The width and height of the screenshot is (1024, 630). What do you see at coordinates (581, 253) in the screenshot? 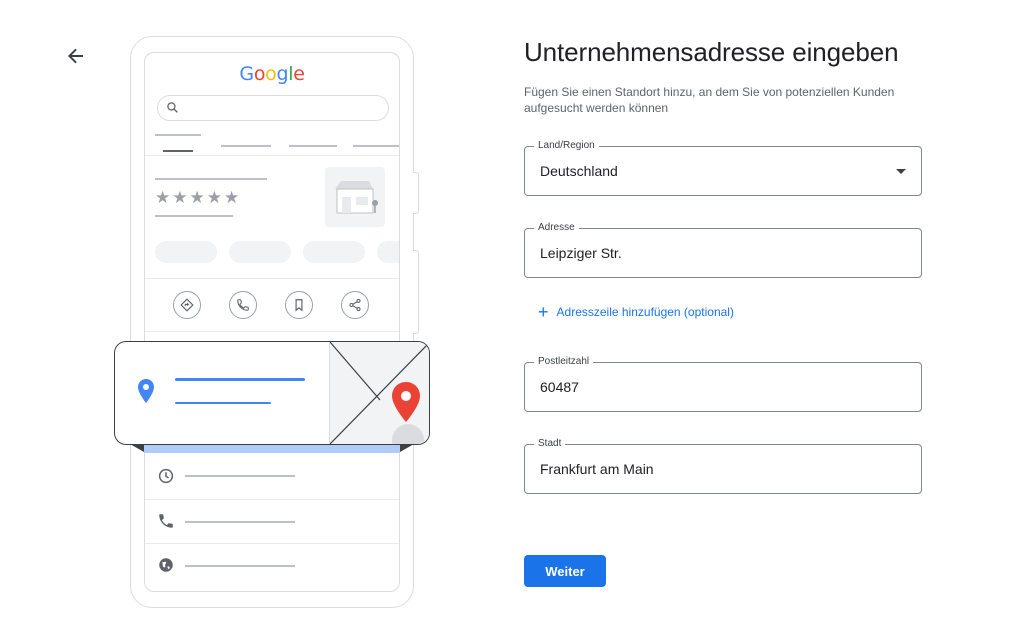
I see `address-value: Leipziger Str.` at bounding box center [581, 253].